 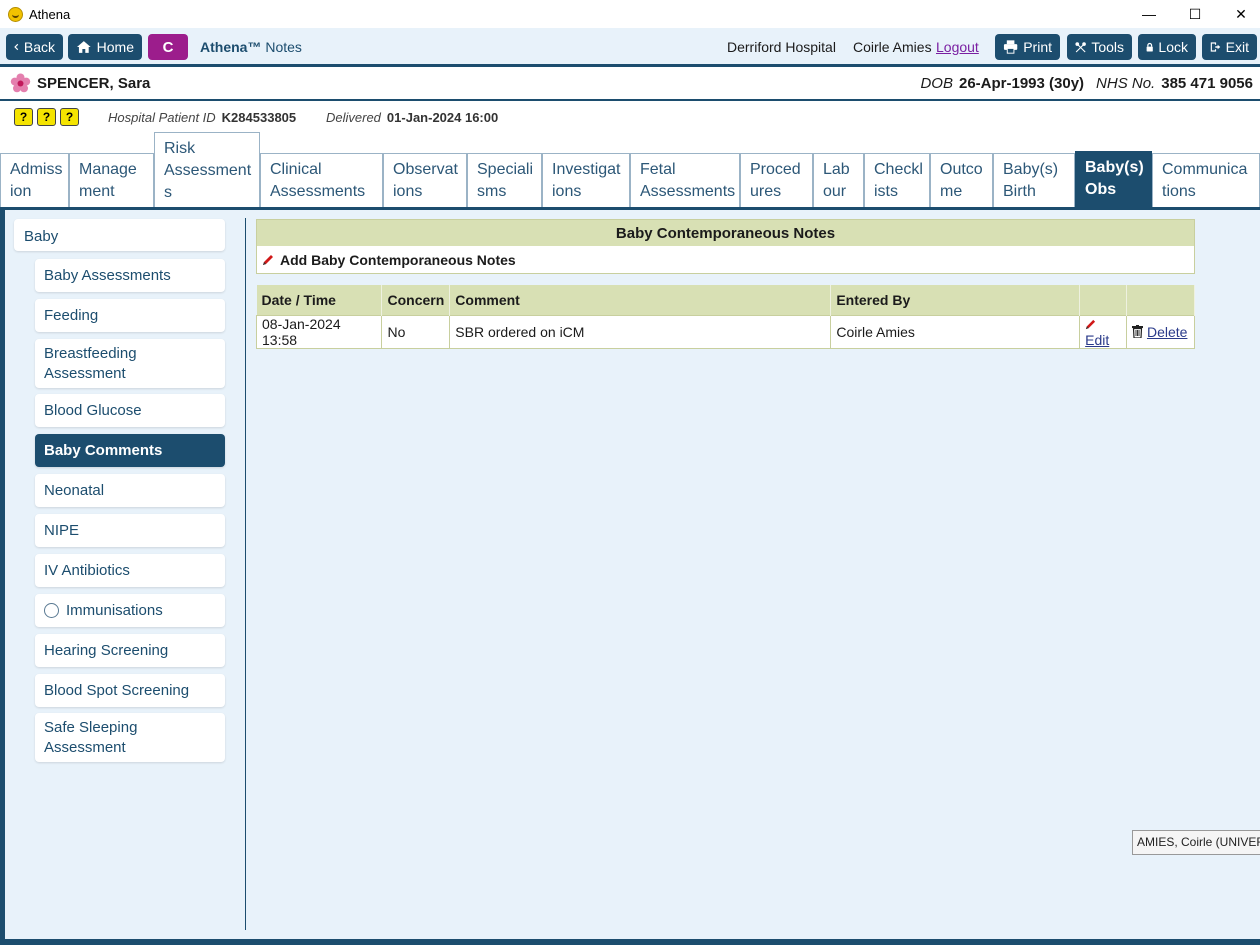 What do you see at coordinates (15, 14) in the screenshot?
I see `athena-logo-icon` at bounding box center [15, 14].